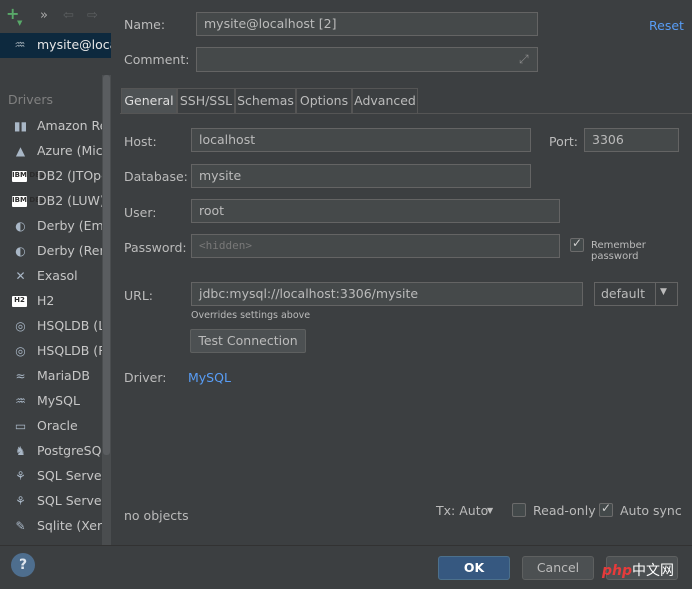 This screenshot has width=692, height=589. I want to click on driver-item: ♞ PostgreSQL, so click(55, 451).